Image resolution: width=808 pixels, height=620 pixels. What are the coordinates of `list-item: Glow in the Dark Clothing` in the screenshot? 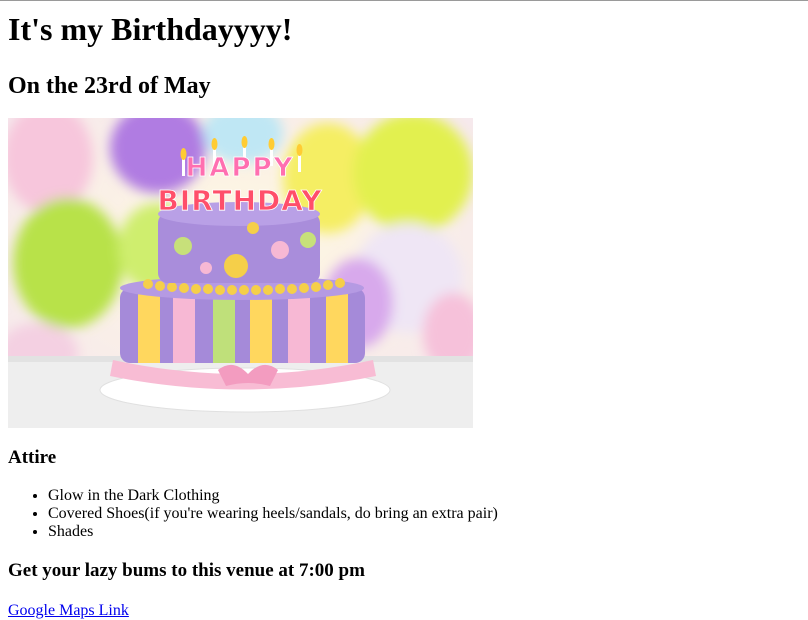 It's located at (428, 496).